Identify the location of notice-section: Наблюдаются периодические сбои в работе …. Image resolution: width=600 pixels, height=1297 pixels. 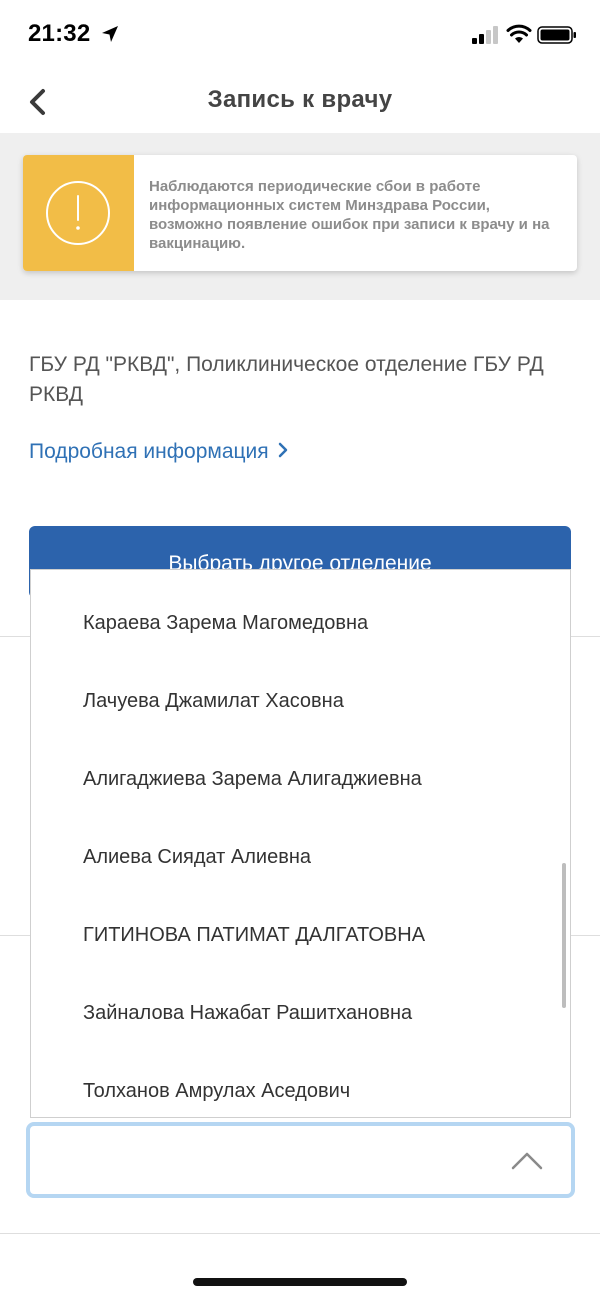
(300, 216).